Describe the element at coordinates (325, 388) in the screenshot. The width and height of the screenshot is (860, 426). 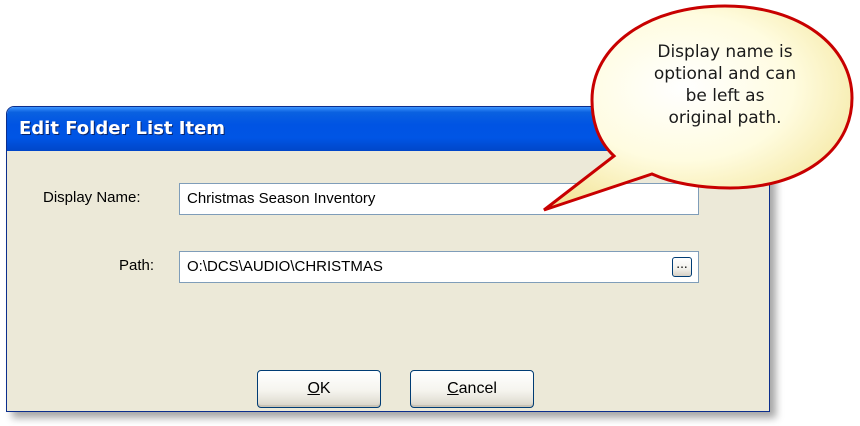
I see `ok-label-rest: K` at that location.